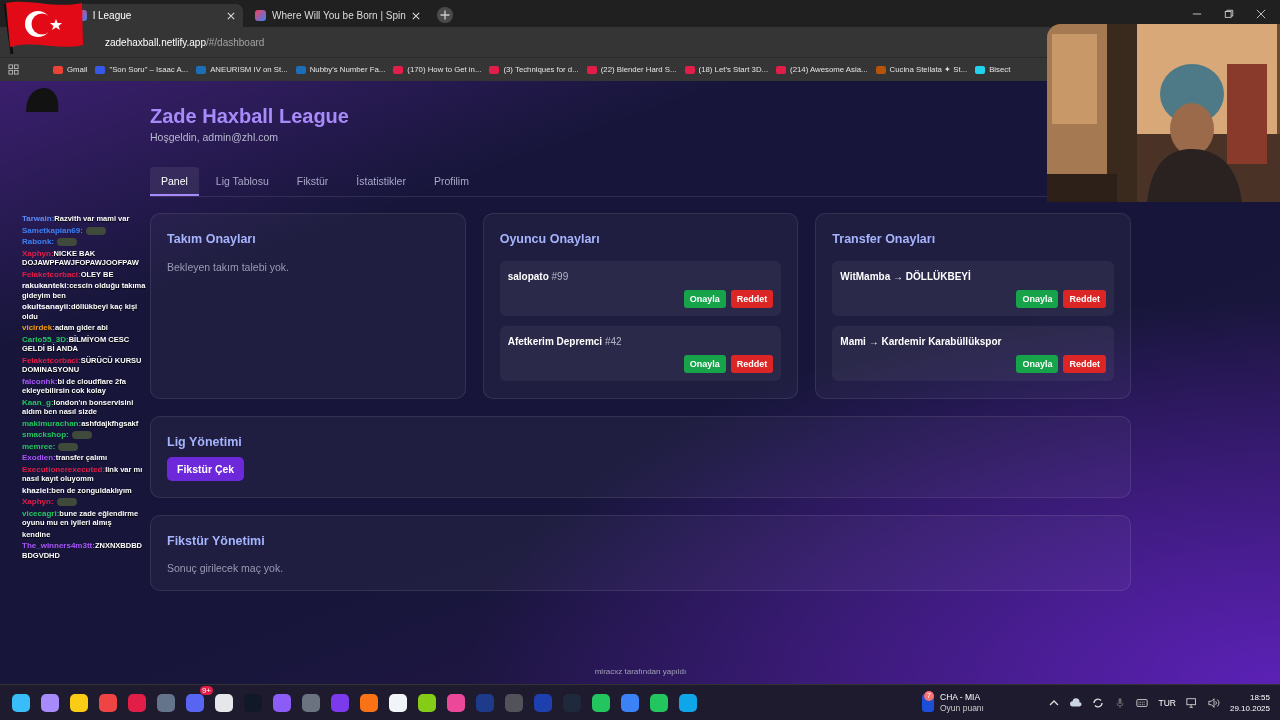 This screenshot has height=720, width=1280. I want to click on chat-message: Xaphyn:, so click(84, 502).